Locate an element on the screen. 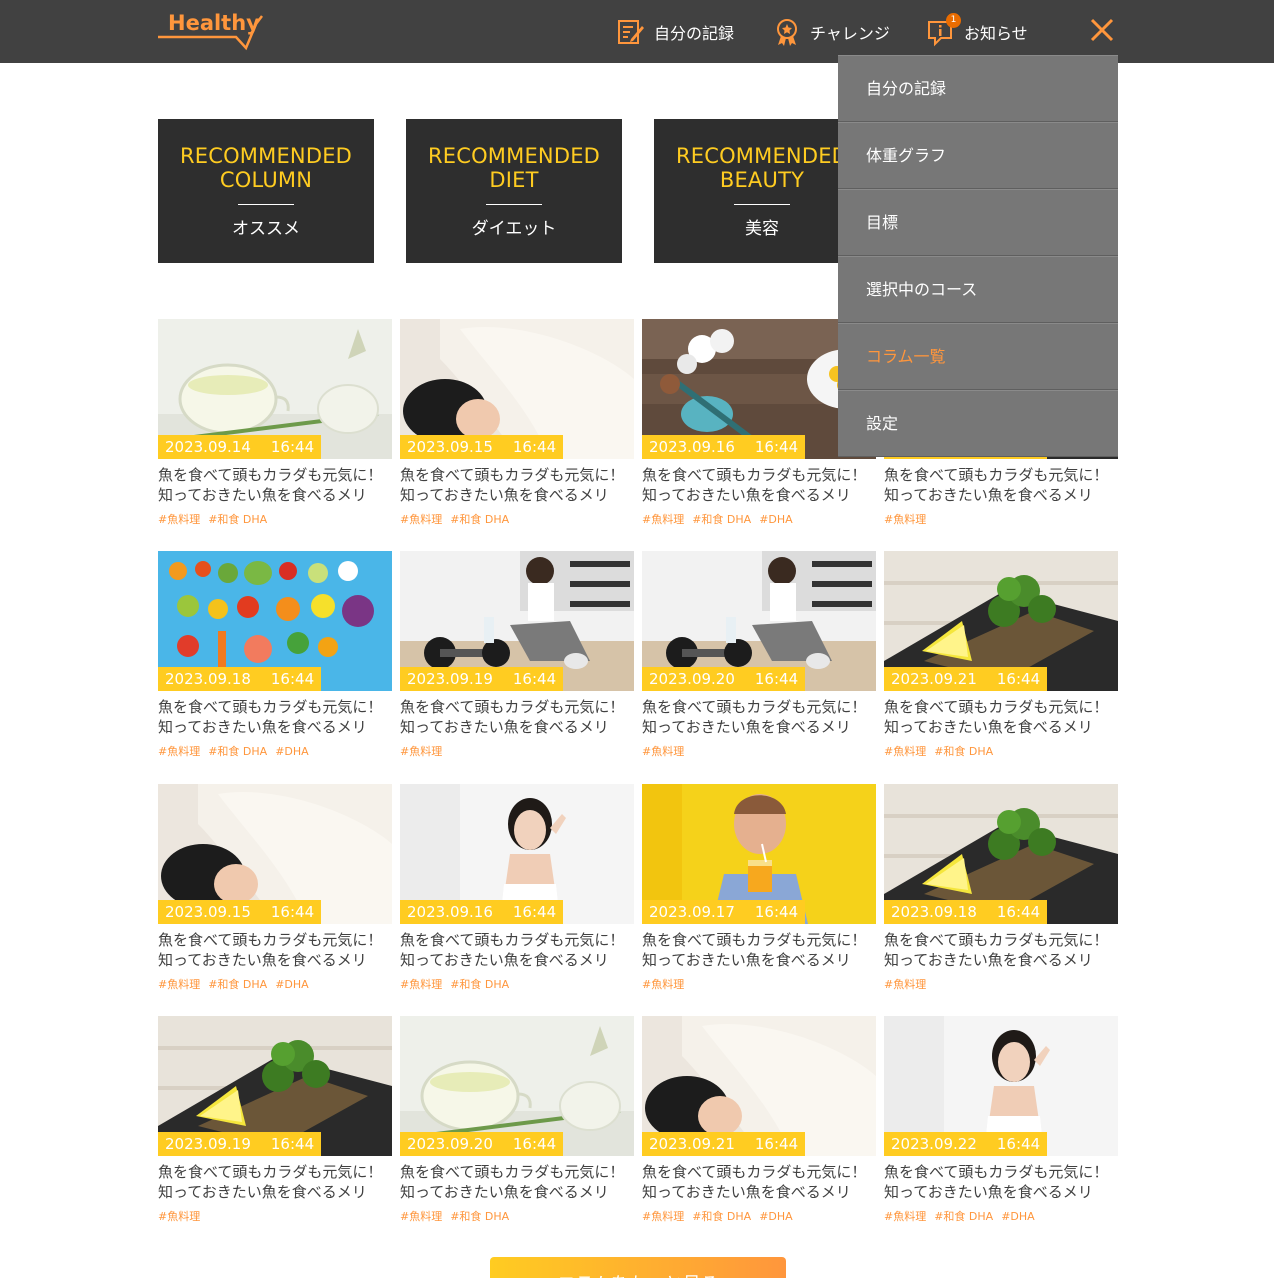  column-date-badge: 2023.09.16 16:44 is located at coordinates (482, 912).